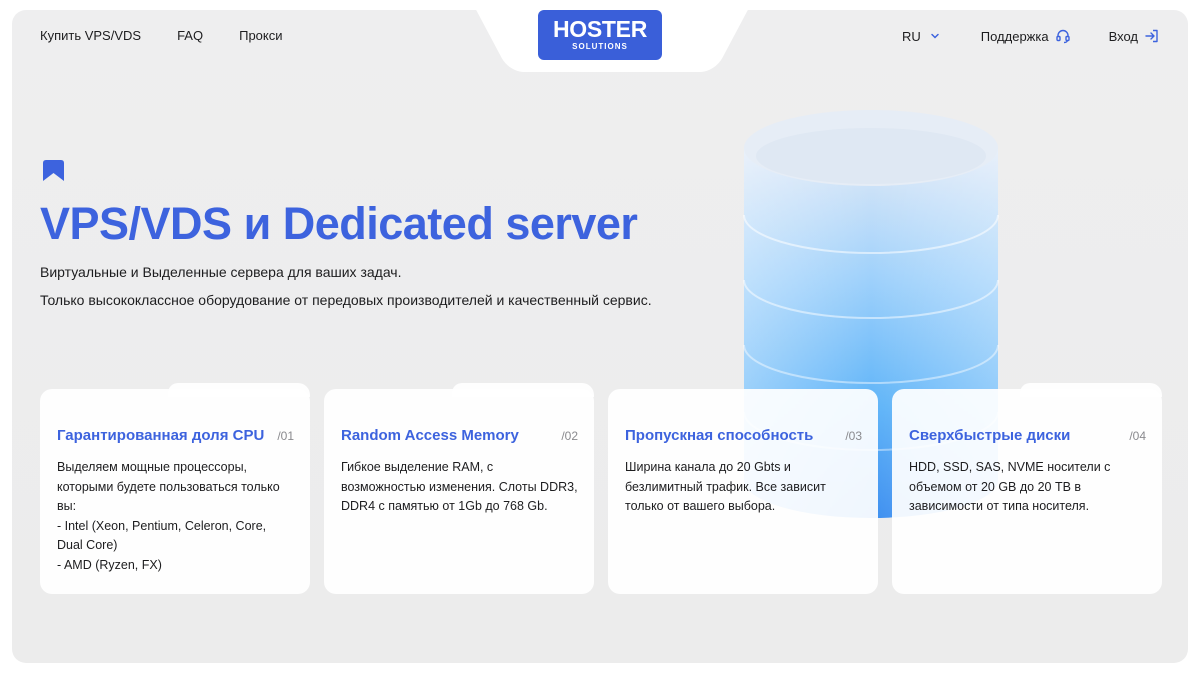 The image size is (1200, 678). I want to click on login-icon, so click(1152, 36).